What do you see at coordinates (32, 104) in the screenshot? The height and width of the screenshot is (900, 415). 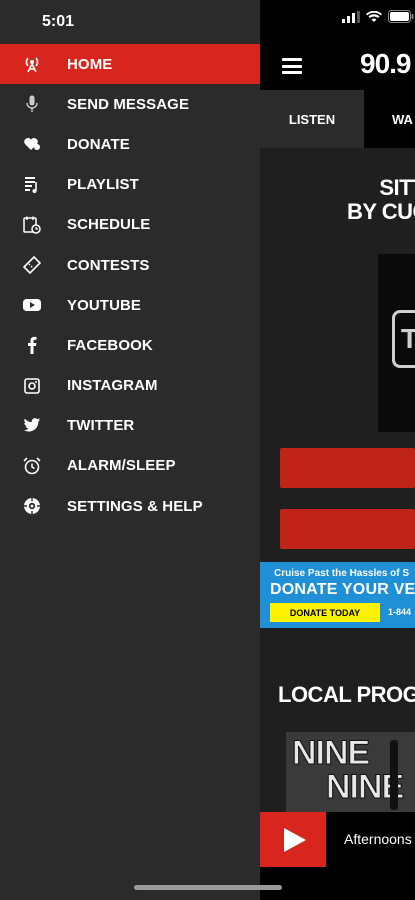 I see `microphone-icon` at bounding box center [32, 104].